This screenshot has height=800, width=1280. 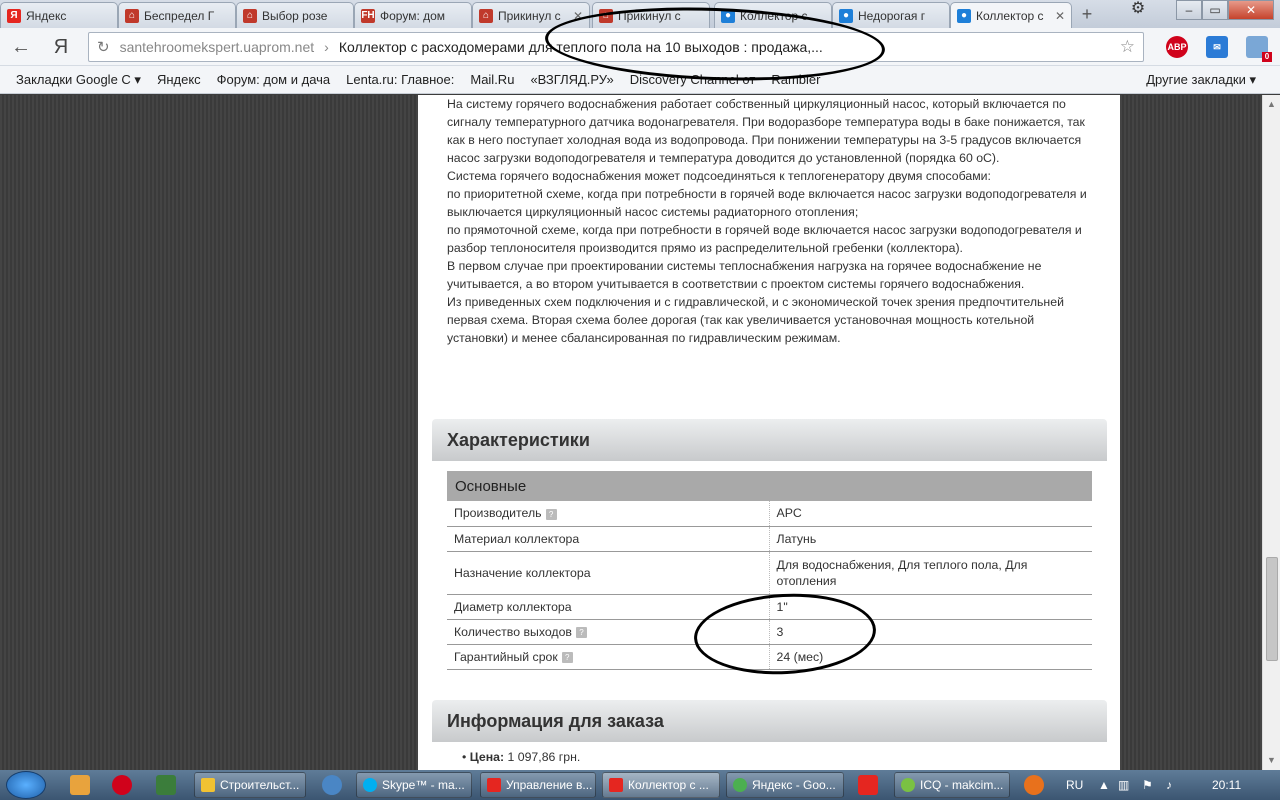 What do you see at coordinates (846, 15) in the screenshot?
I see `drop-icon: ●` at bounding box center [846, 15].